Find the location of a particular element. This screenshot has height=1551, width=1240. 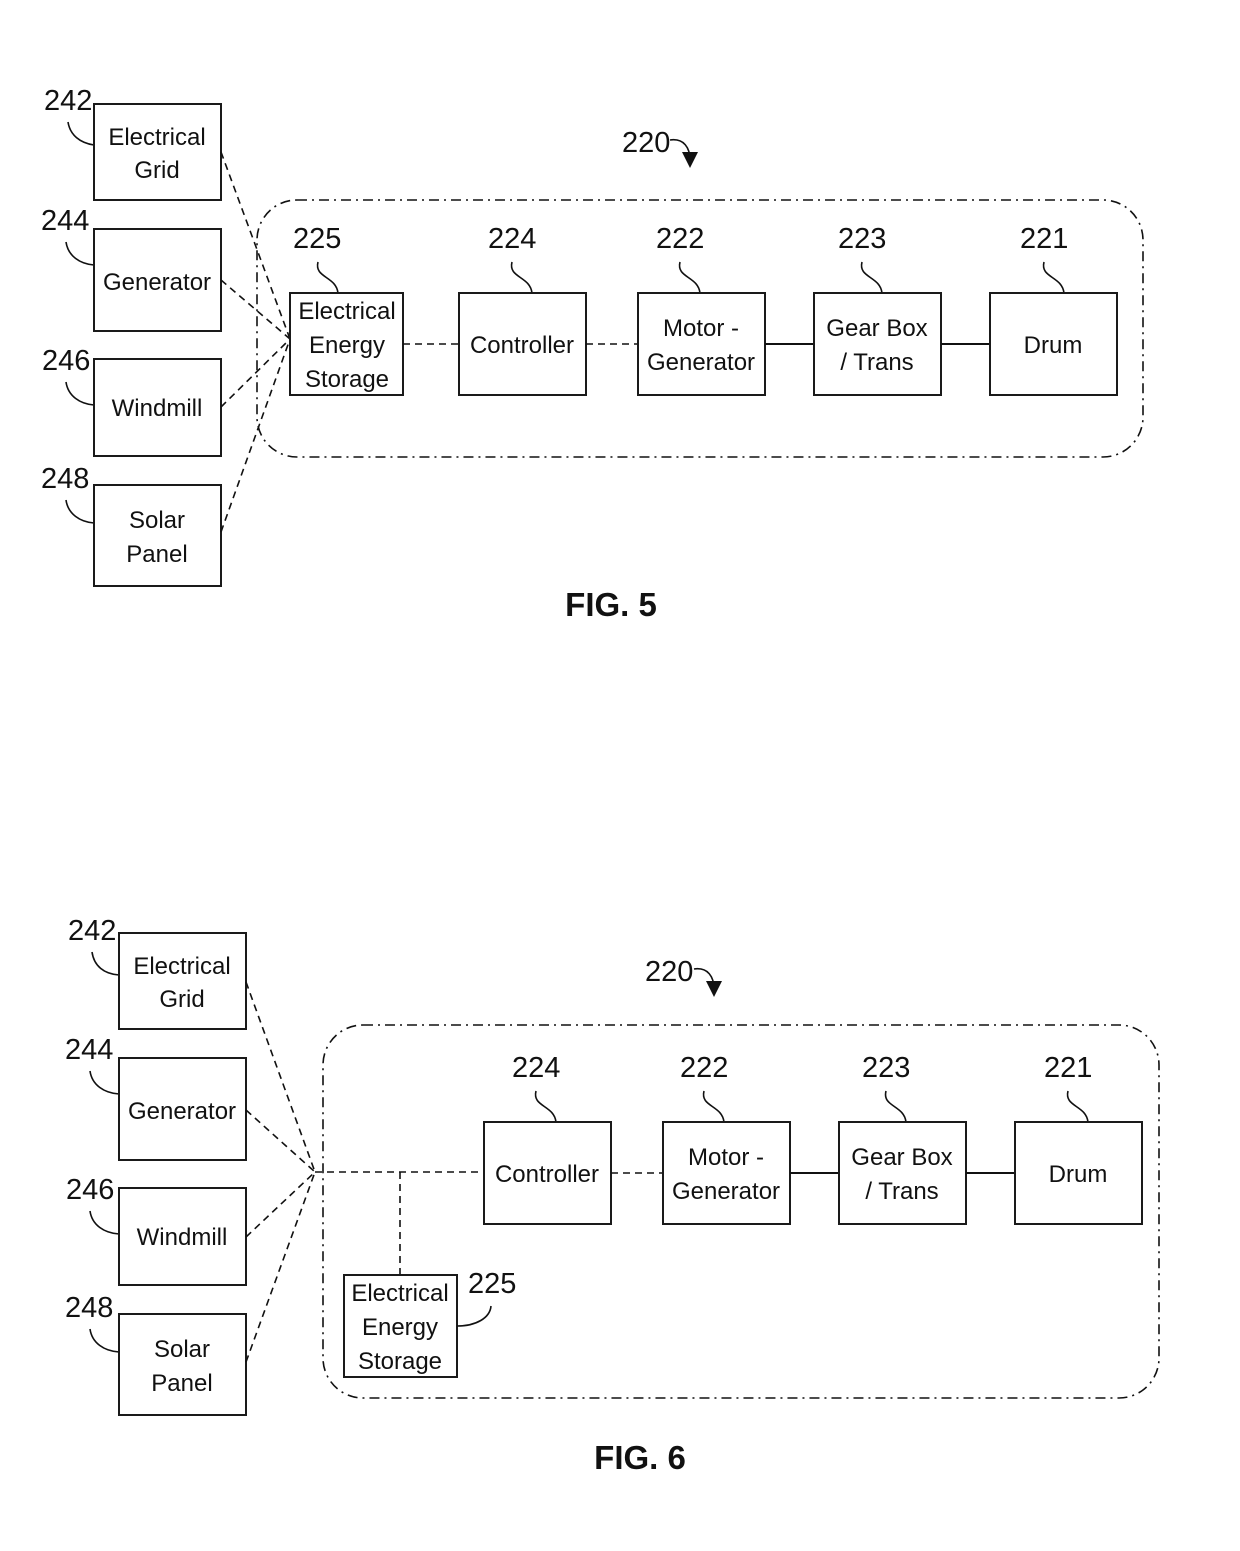

figure-caption: FIG. 6 is located at coordinates (640, 1457).